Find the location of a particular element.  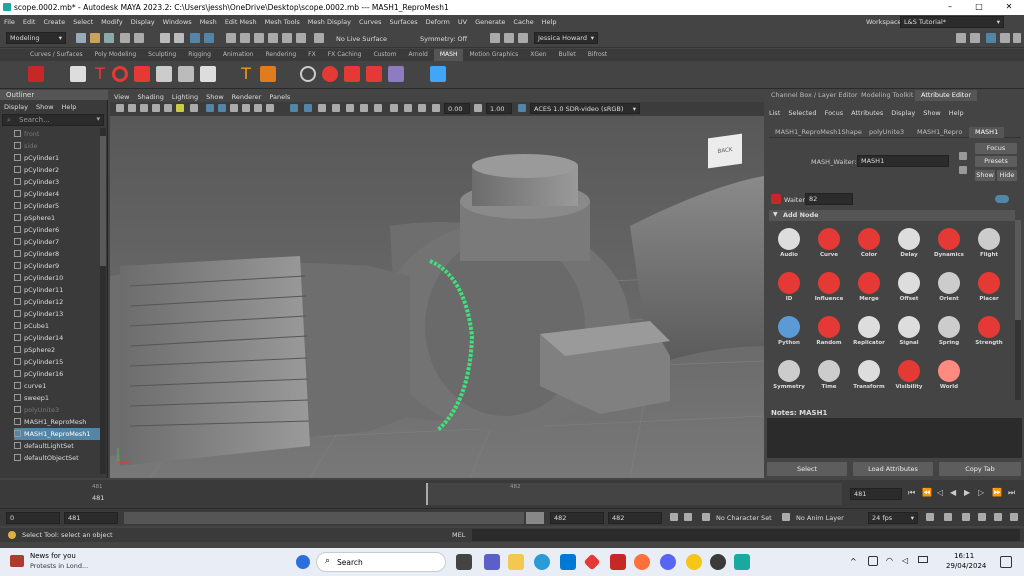

select-by-hierarchy-icon is located at coordinates (165, 38).